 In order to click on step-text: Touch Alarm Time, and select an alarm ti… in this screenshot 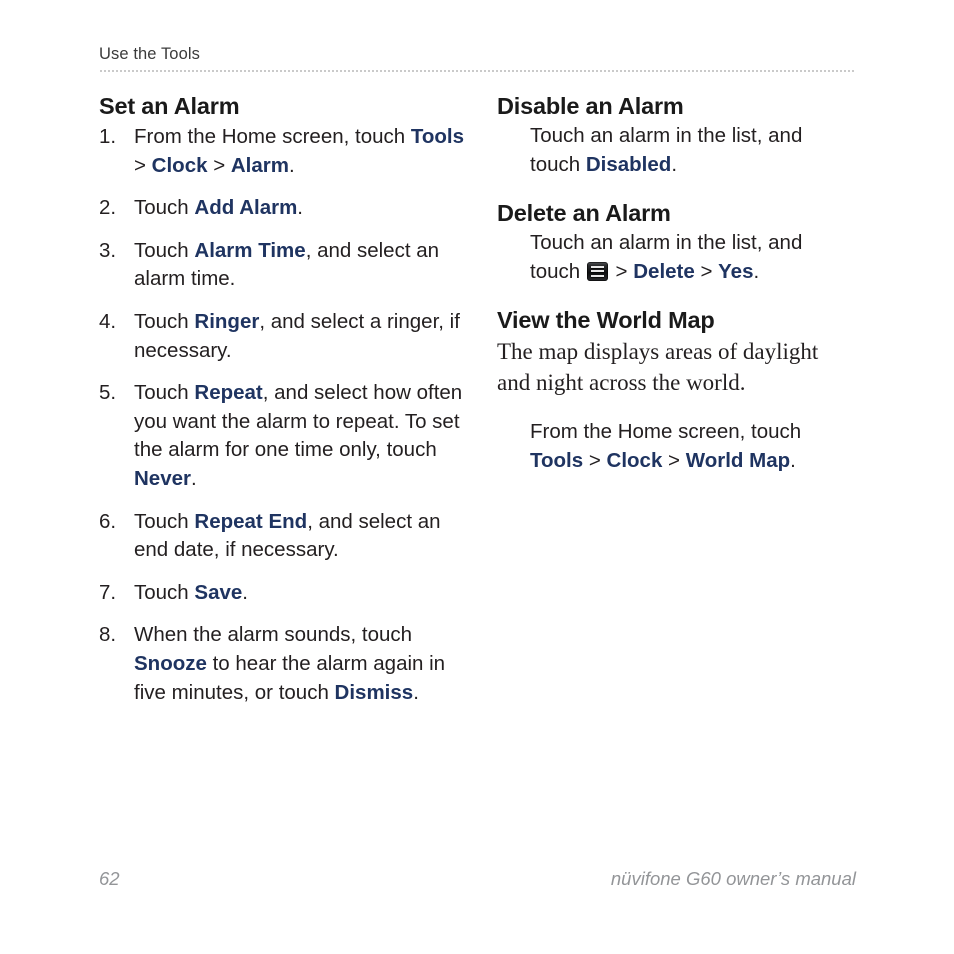, I will do `click(286, 265)`.